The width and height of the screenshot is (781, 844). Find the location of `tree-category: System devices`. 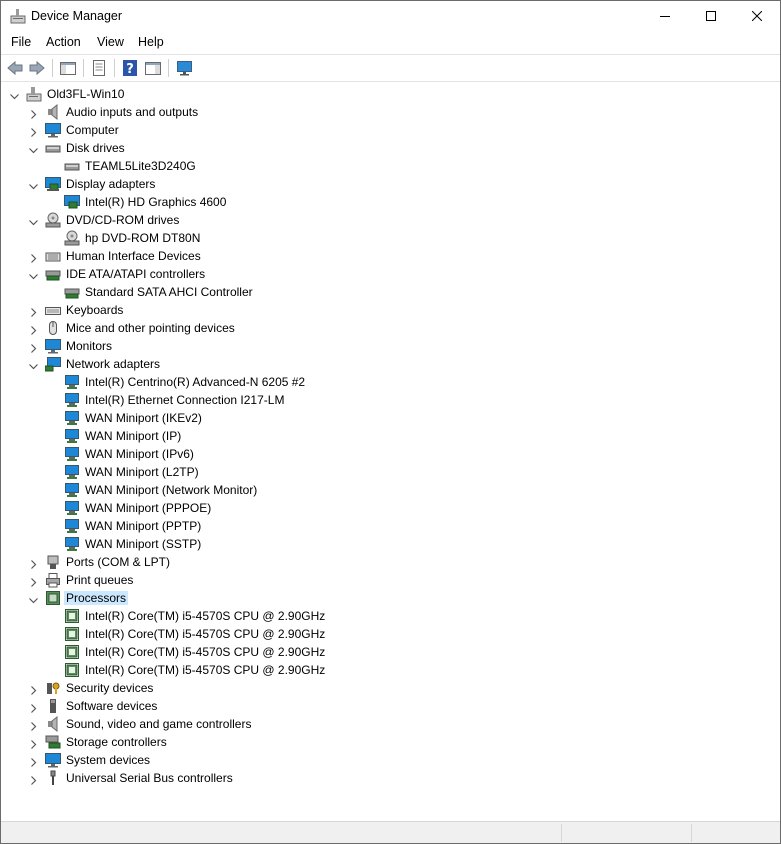

tree-category: System devices is located at coordinates (390, 760).